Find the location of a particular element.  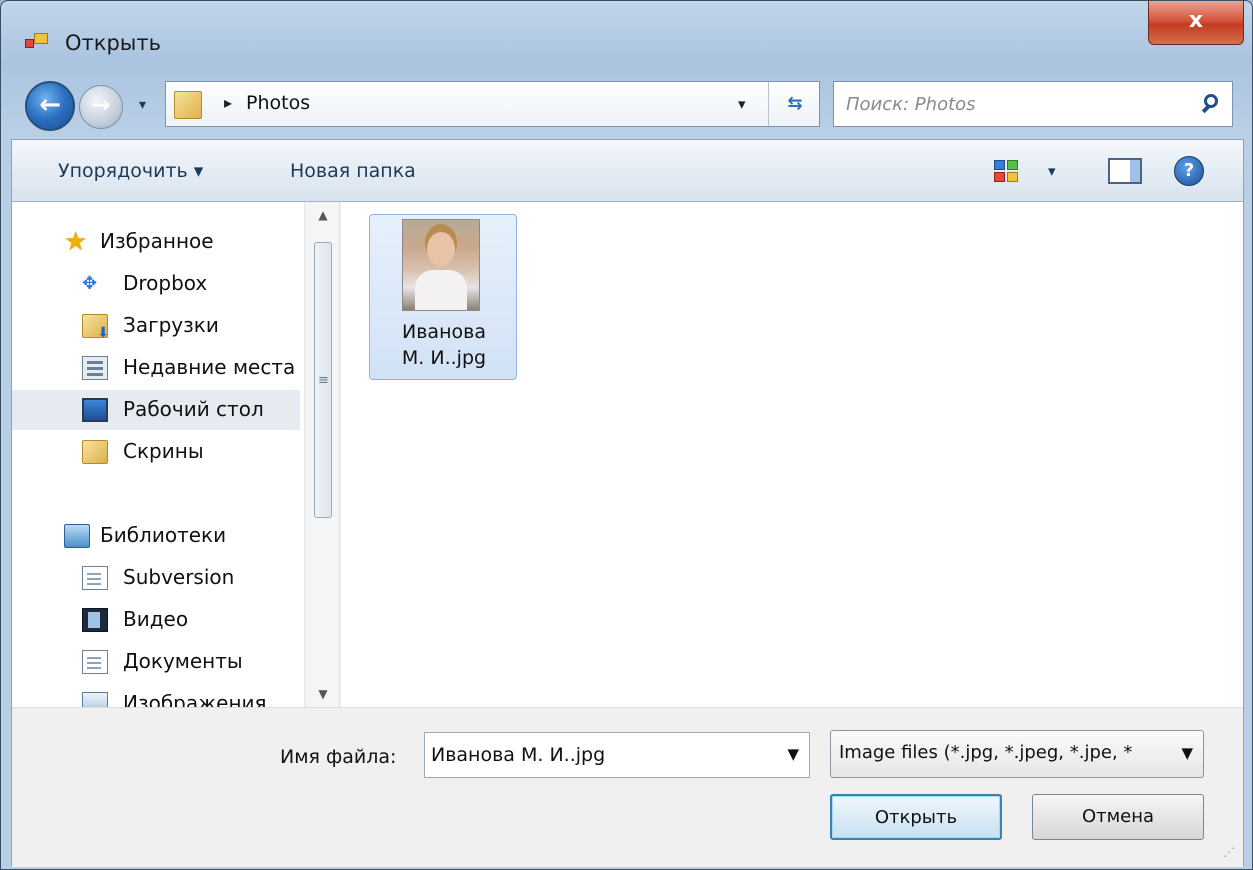

sidebar-item-downloads: Загрузки is located at coordinates (156, 326).